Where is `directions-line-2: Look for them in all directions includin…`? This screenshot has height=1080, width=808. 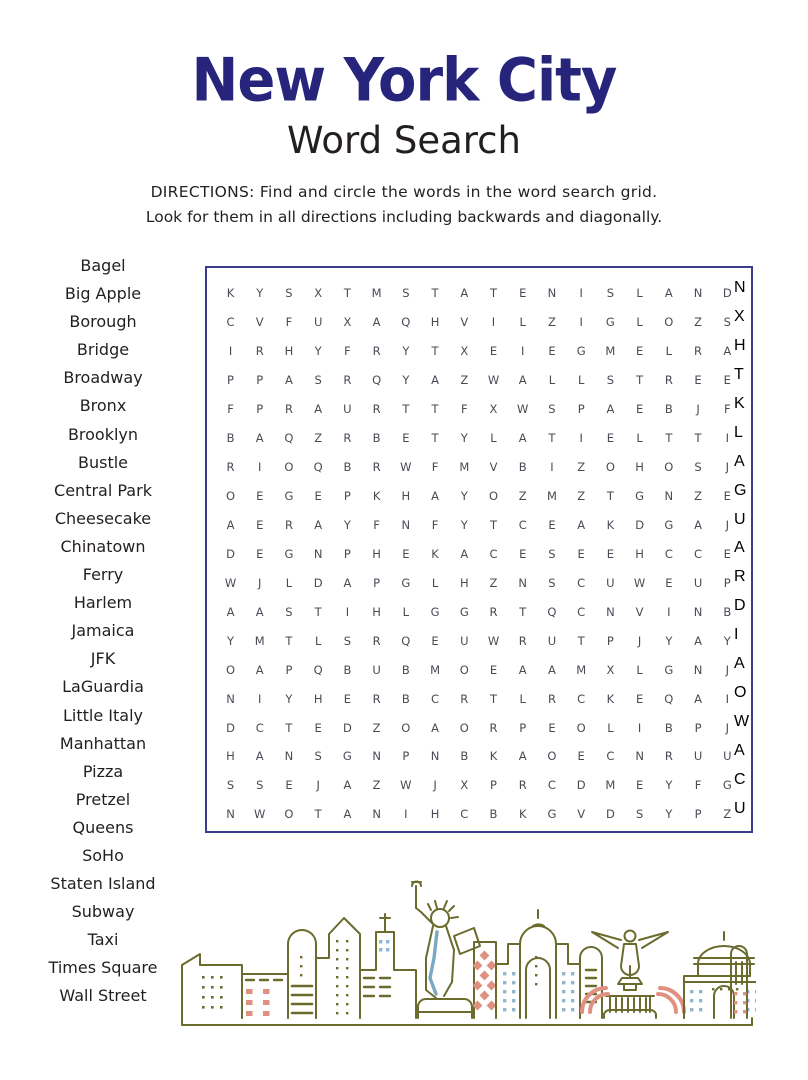 directions-line-2: Look for them in all directions includin… is located at coordinates (404, 217).